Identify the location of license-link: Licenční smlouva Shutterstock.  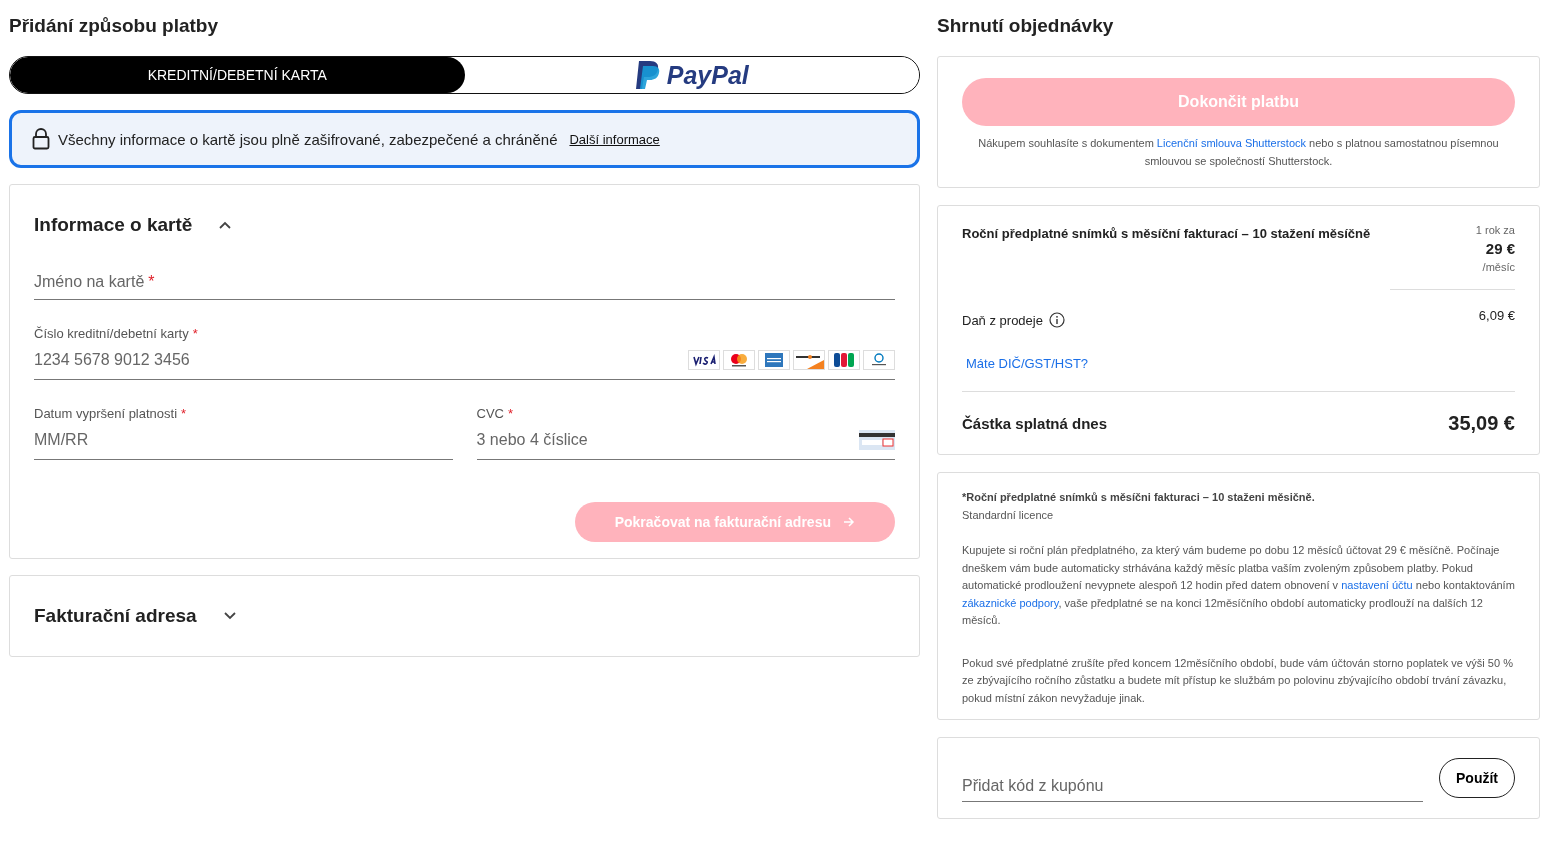
(1231, 143).